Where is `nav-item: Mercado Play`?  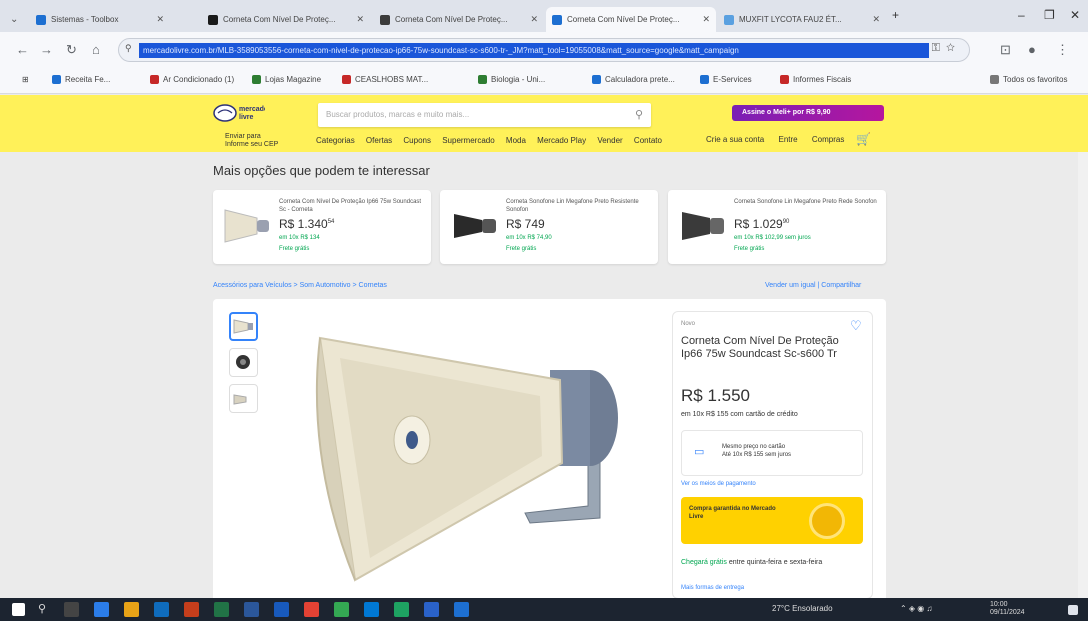
nav-item: Mercado Play is located at coordinates (561, 140).